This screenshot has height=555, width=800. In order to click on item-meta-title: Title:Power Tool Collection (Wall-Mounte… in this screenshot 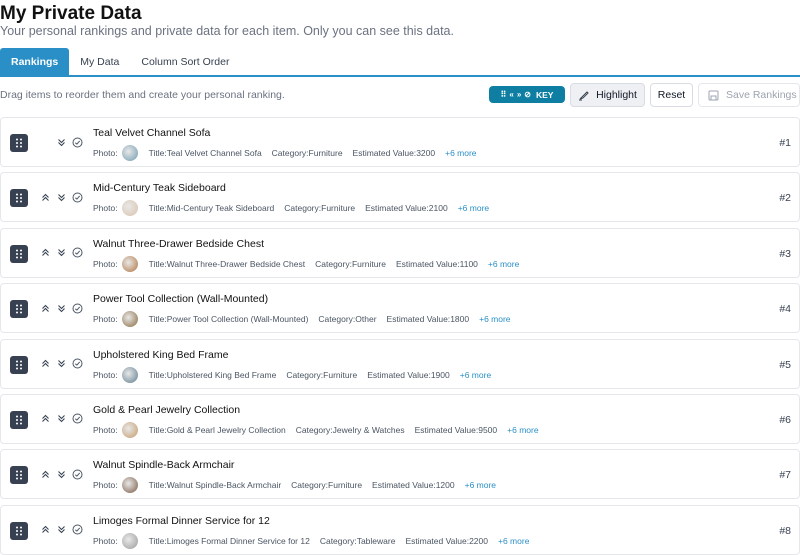, I will do `click(229, 319)`.